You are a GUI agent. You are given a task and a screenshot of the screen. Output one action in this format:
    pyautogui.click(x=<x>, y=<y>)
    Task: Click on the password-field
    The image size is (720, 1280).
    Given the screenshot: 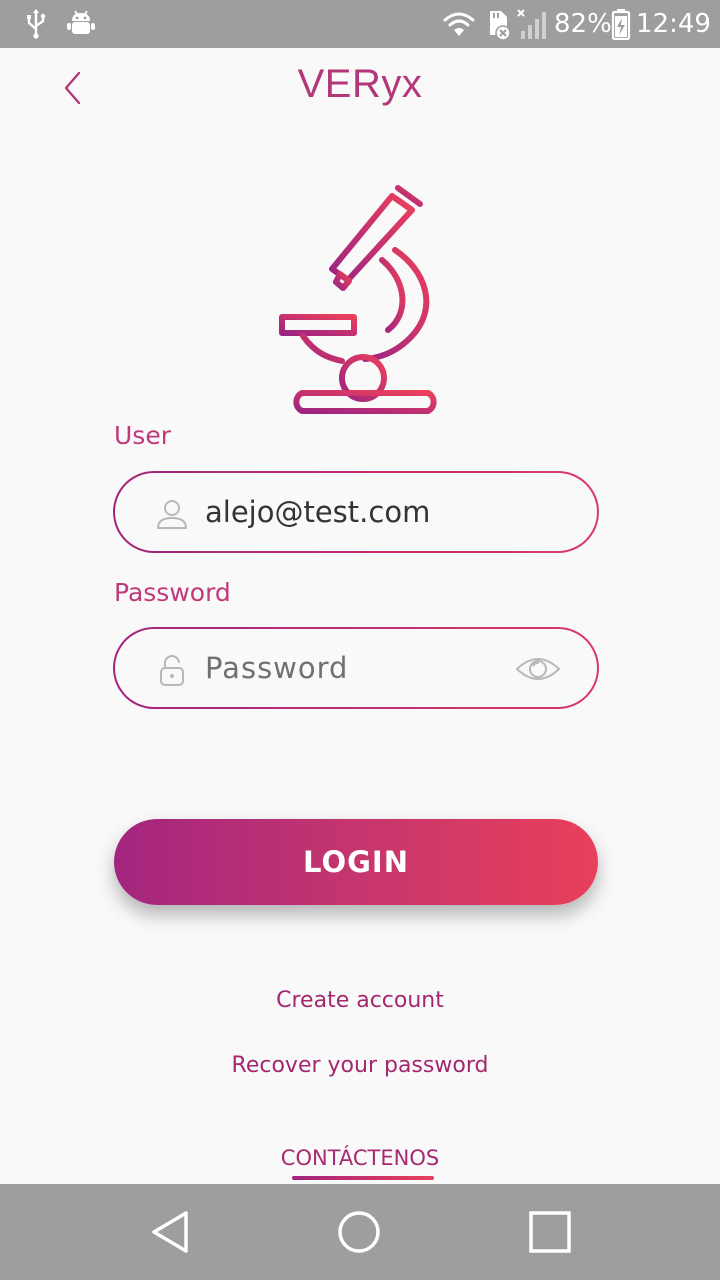 What is the action you would take?
    pyautogui.click(x=356, y=668)
    